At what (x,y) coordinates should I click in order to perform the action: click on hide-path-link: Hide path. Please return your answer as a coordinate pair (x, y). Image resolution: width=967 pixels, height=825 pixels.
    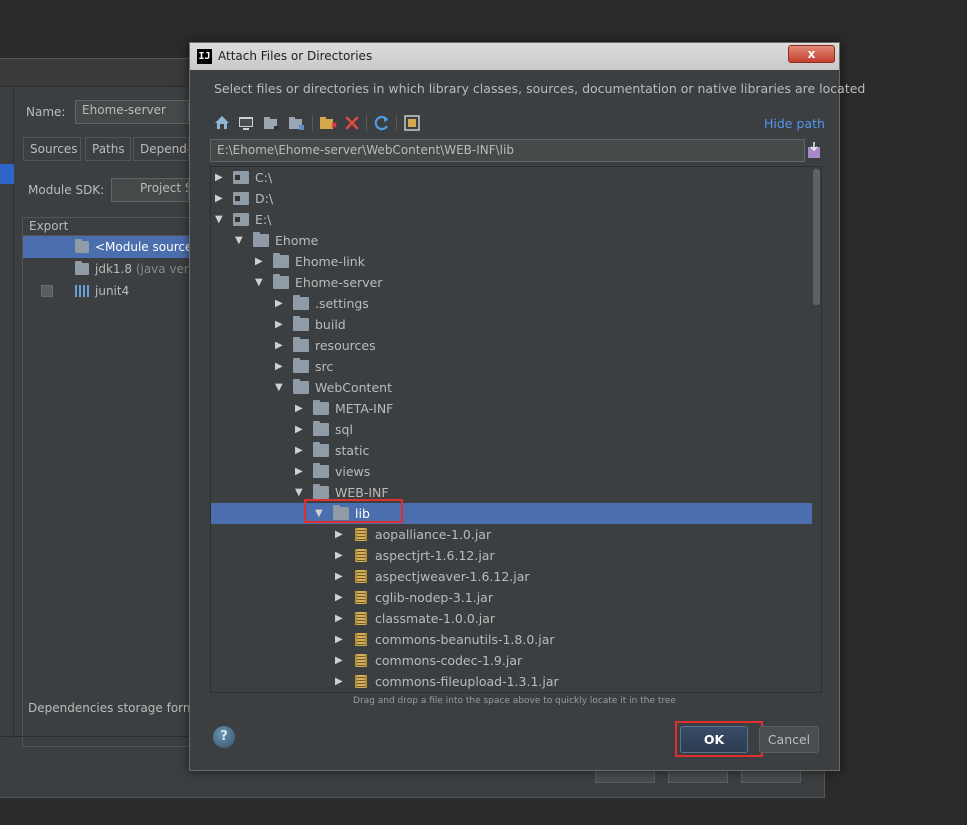
    Looking at the image, I should click on (794, 123).